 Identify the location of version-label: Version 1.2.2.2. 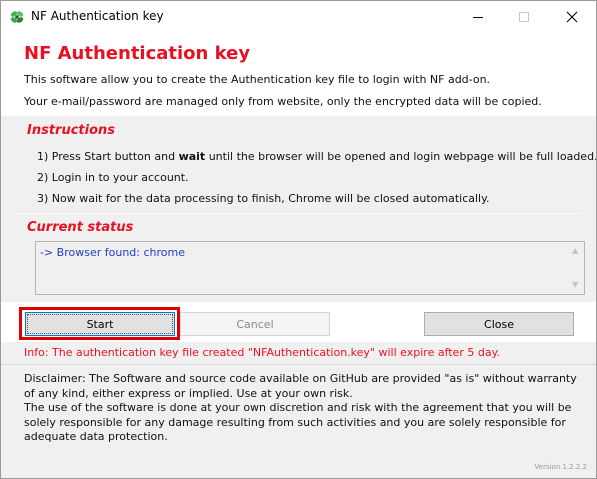
(560, 467).